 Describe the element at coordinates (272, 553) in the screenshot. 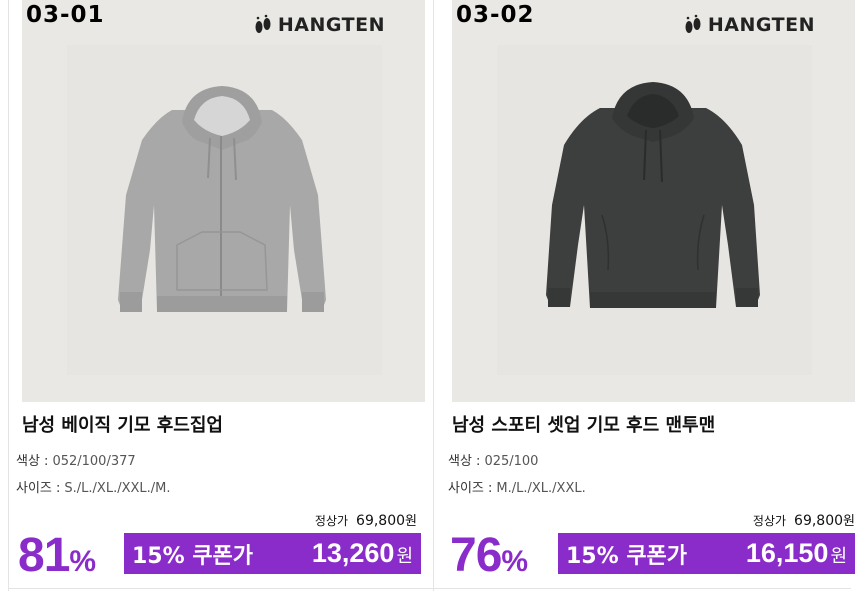

I see `coupon-price-banner: 15% 쿠폰가 13,260 원` at that location.